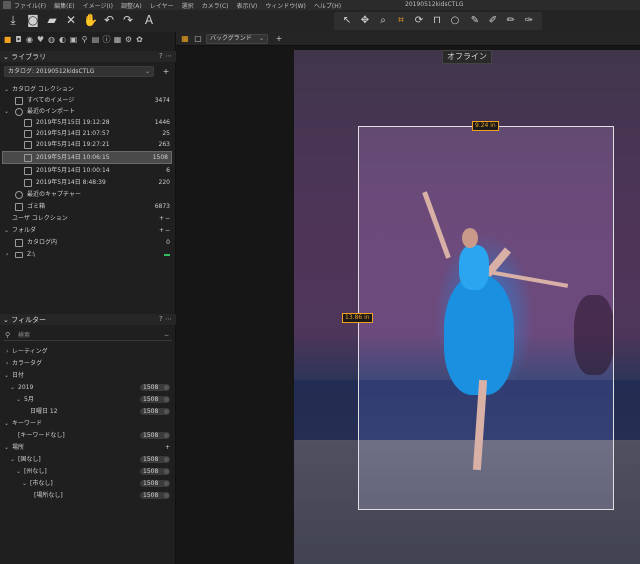  Describe the element at coordinates (88, 56) in the screenshot. I see `library-header: ⌄ ライブラリ ? ⋯` at that location.